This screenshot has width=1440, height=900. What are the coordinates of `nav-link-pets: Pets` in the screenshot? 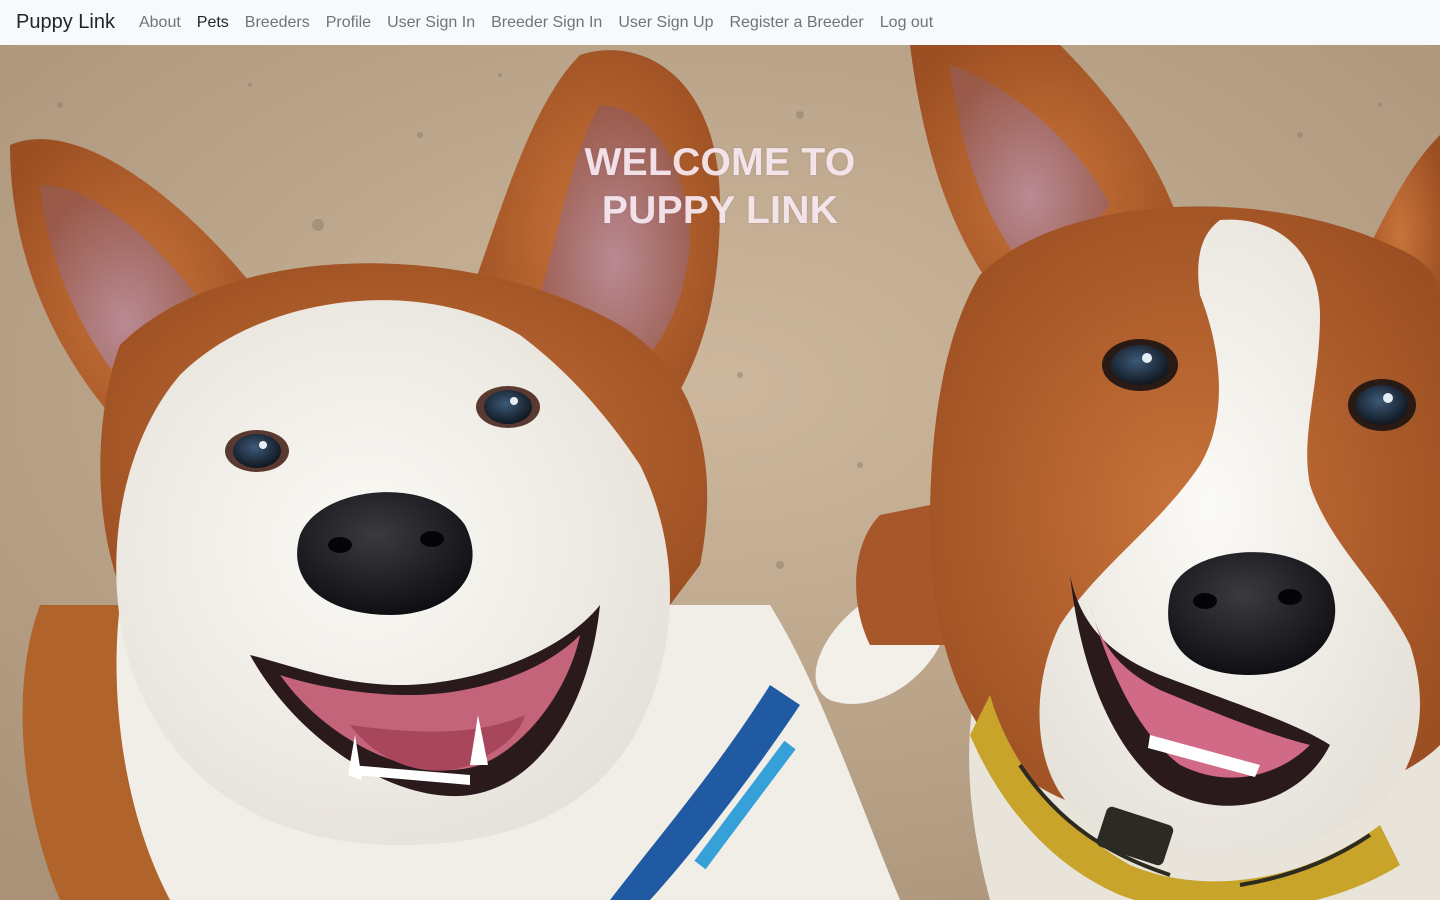 It's located at (213, 23).